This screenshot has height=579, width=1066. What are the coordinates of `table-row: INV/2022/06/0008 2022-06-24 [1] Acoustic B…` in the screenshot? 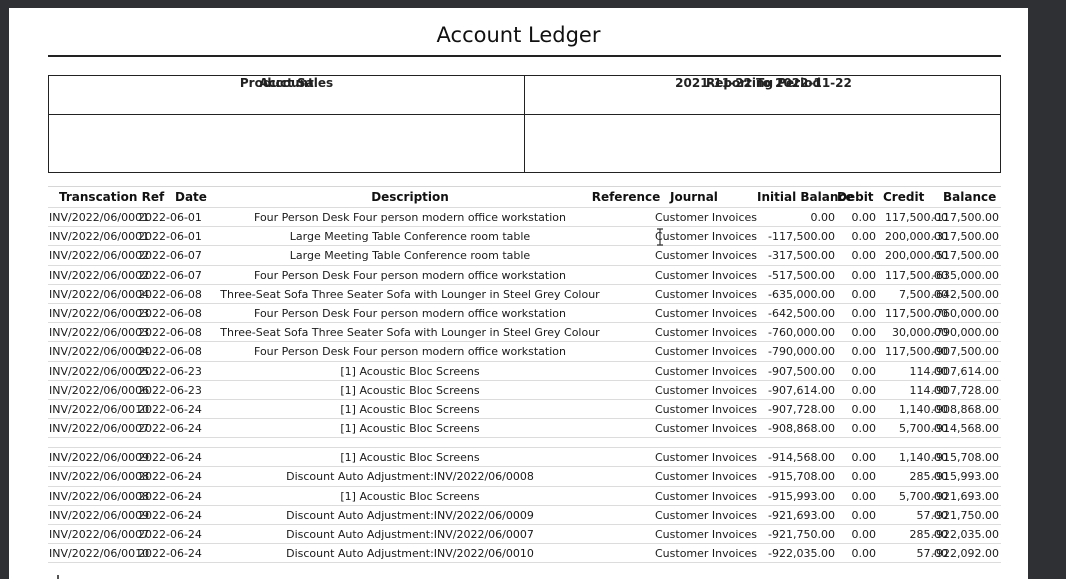 It's located at (524, 496).